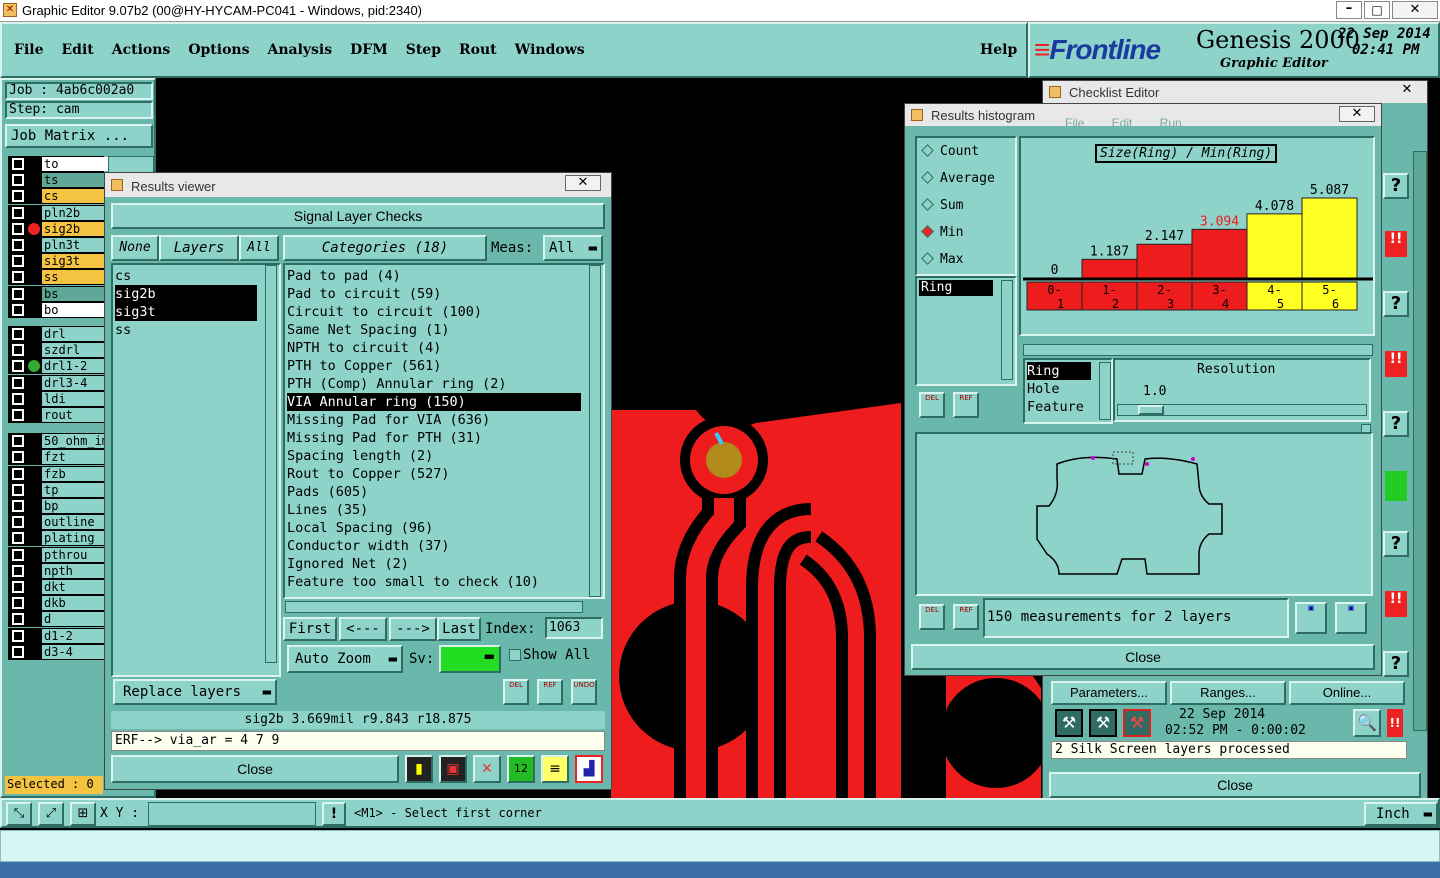 Image resolution: width=1440 pixels, height=878 pixels. What do you see at coordinates (1059, 389) in the screenshot?
I see `type-item: Hole` at bounding box center [1059, 389].